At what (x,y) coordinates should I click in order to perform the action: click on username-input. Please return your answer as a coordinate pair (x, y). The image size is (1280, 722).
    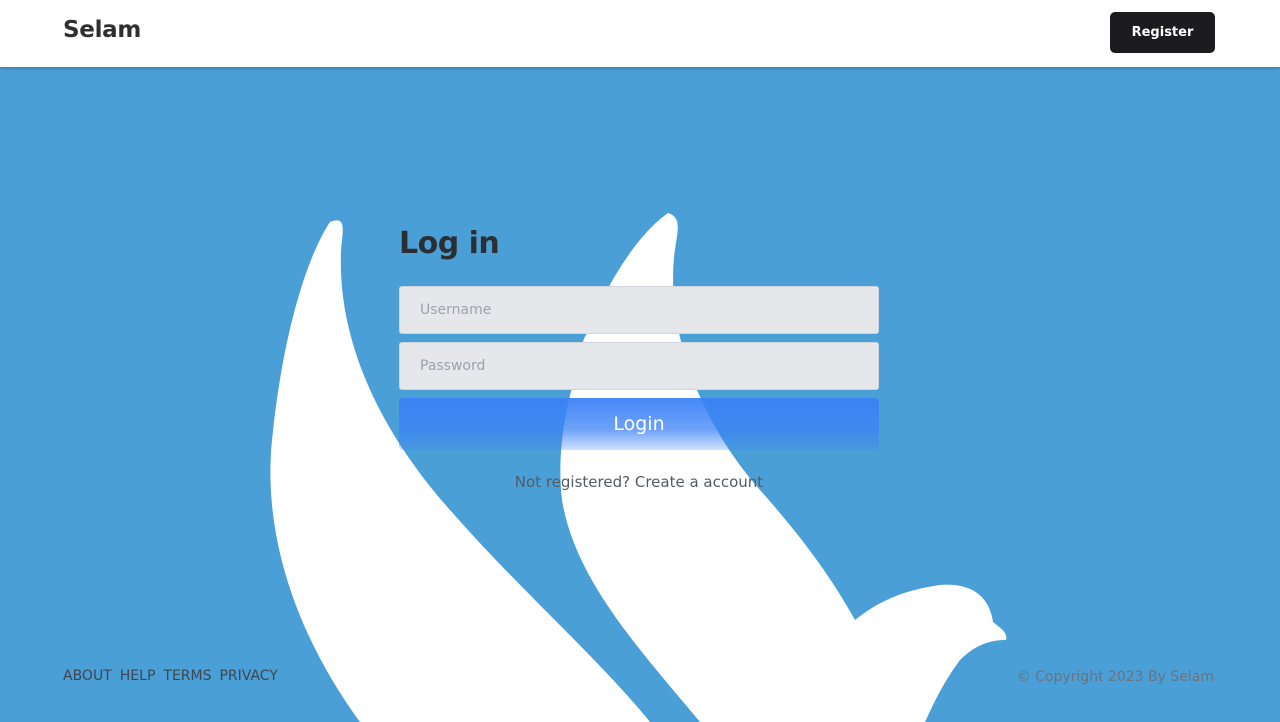
    Looking at the image, I should click on (639, 310).